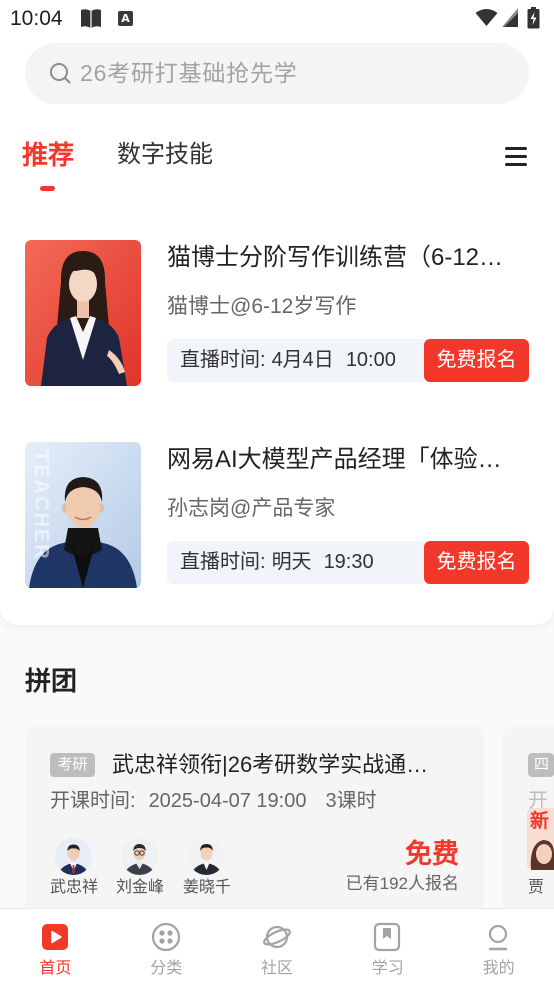 Image resolution: width=554 pixels, height=985 pixels. I want to click on live-time-box: 直播时间: 4月4日 10:00, so click(295, 360).